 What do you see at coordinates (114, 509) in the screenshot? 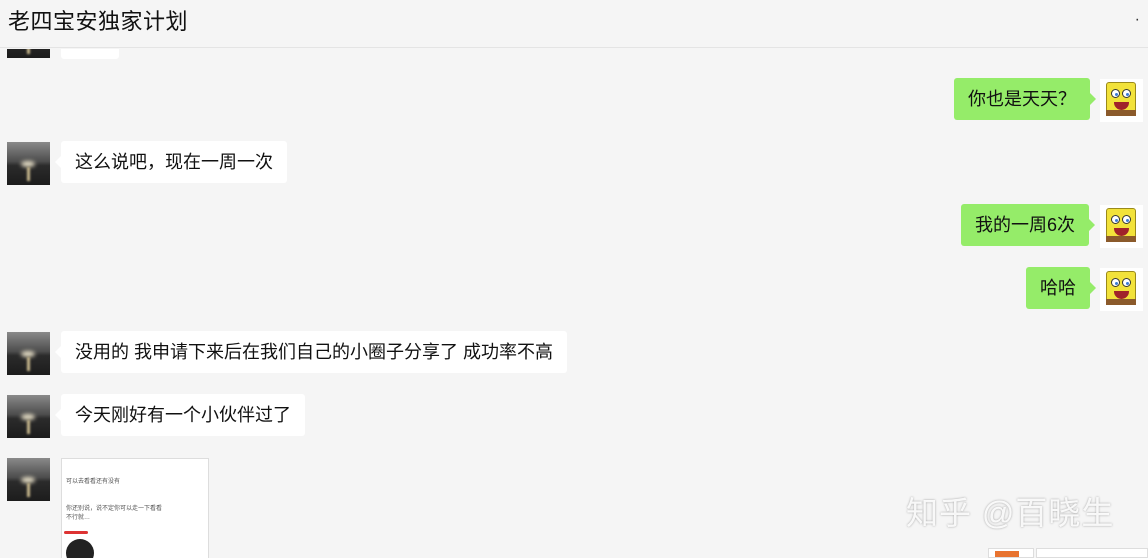
I see `image-text-line: 你还别说，说不定你可以走一下看看` at bounding box center [114, 509].